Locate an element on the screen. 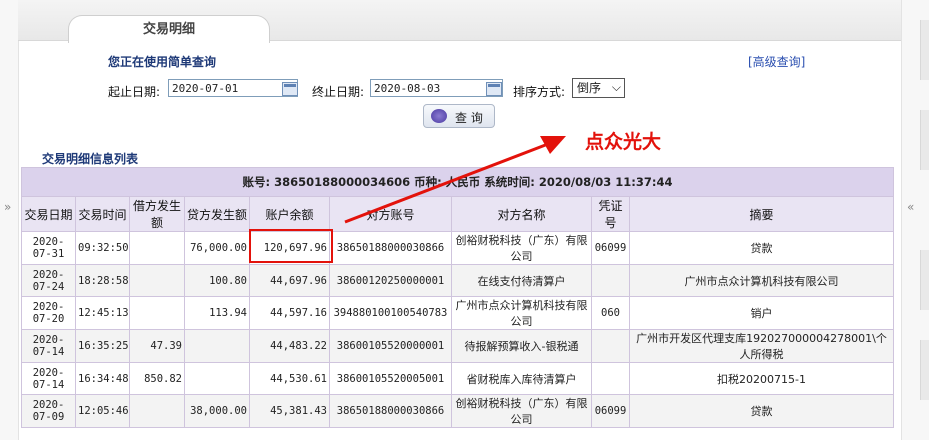 The width and height of the screenshot is (929, 440). annotation-arrow is located at coordinates (455, 180).